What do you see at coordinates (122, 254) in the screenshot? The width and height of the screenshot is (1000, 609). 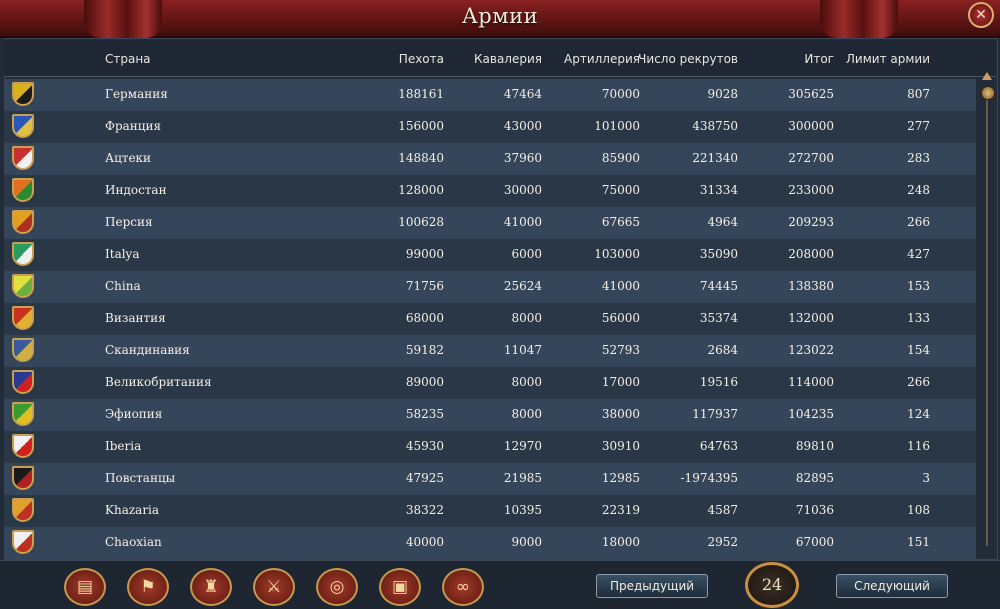 I see `country-name: Italya` at bounding box center [122, 254].